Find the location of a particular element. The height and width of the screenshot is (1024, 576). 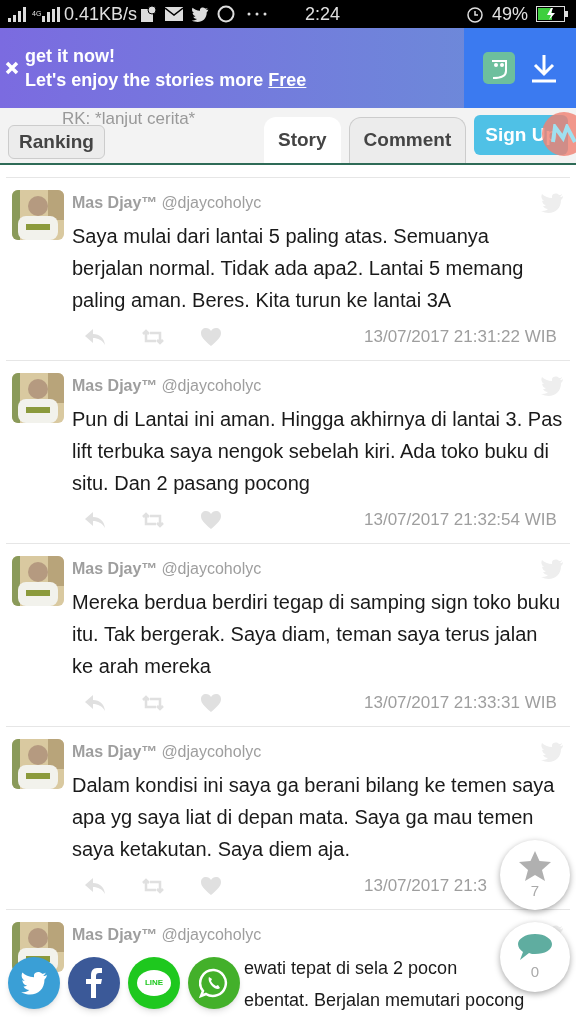

app-logo-icon is located at coordinates (499, 68).